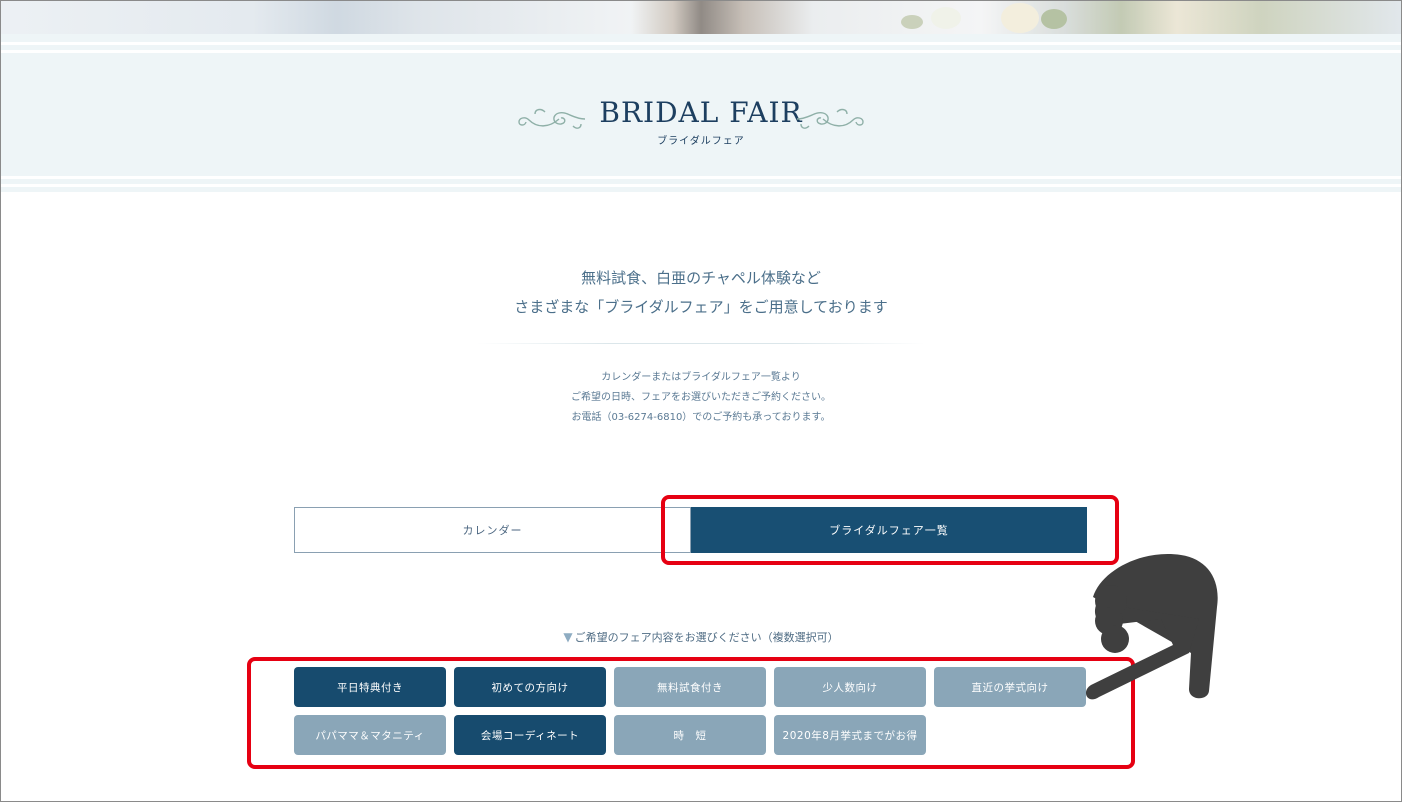 The height and width of the screenshot is (802, 1402). I want to click on info-line-1: カレンダーまたはブライダルフェア一覧より, so click(701, 377).